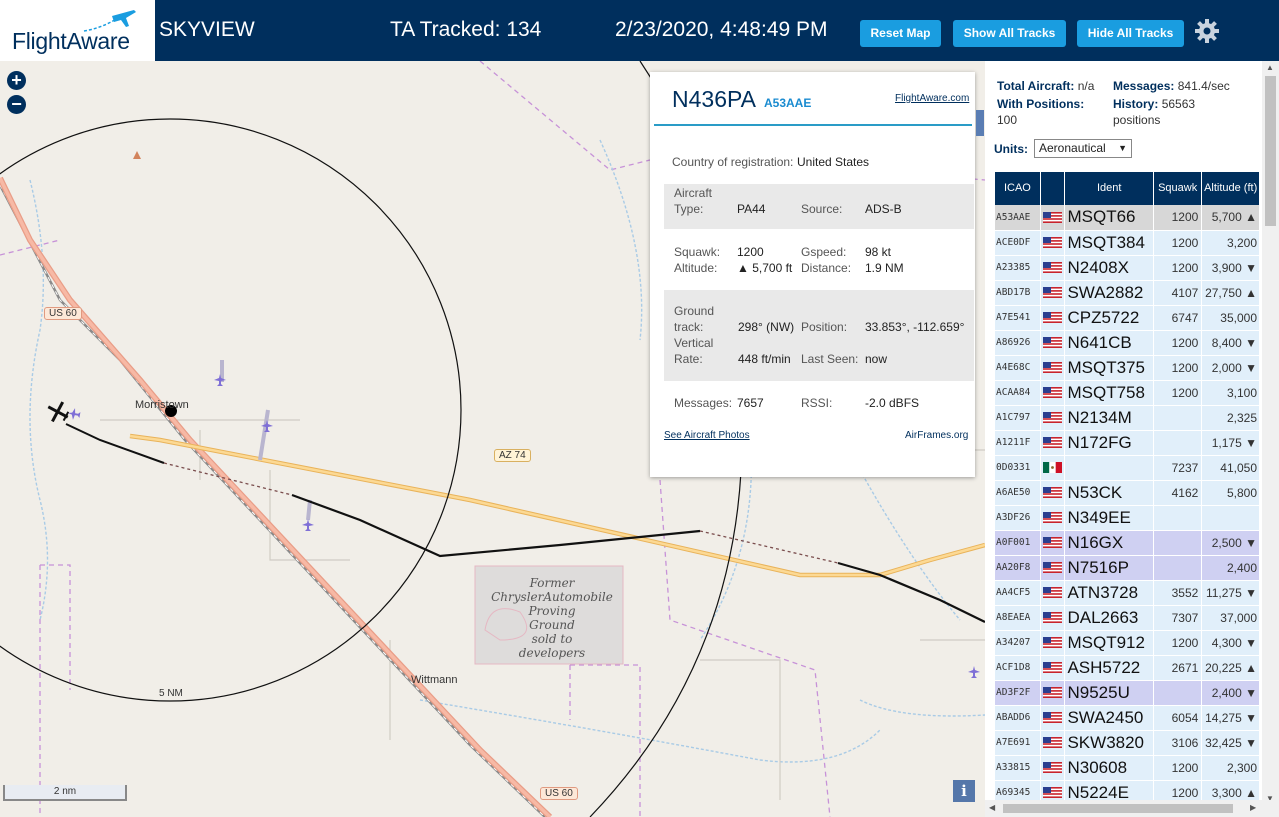  I want to click on popup-country-row: Country of registration: United States, so click(771, 162).